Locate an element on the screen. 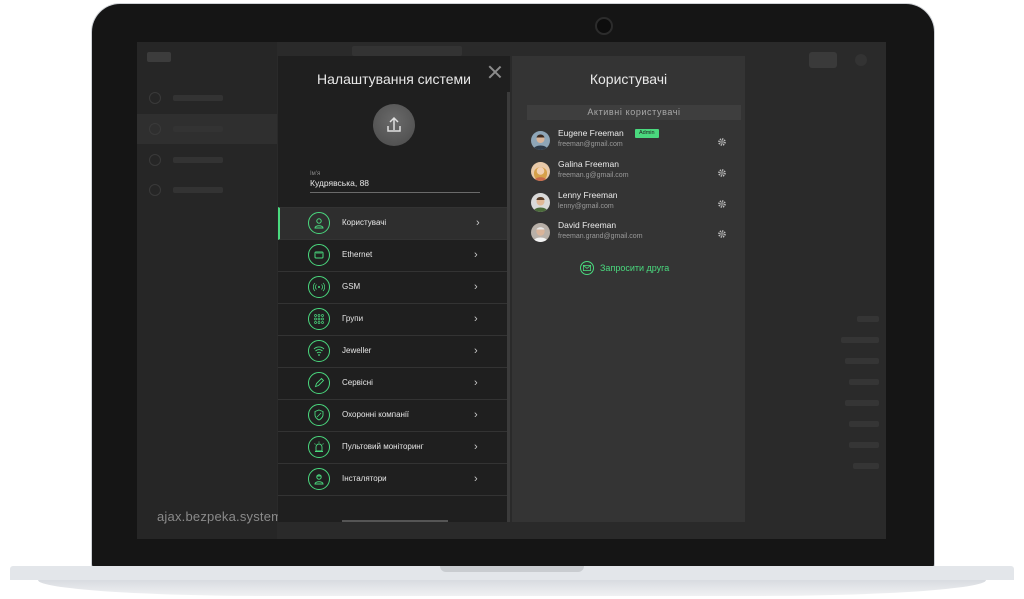 This screenshot has width=1024, height=599. upload-icon is located at coordinates (394, 124).